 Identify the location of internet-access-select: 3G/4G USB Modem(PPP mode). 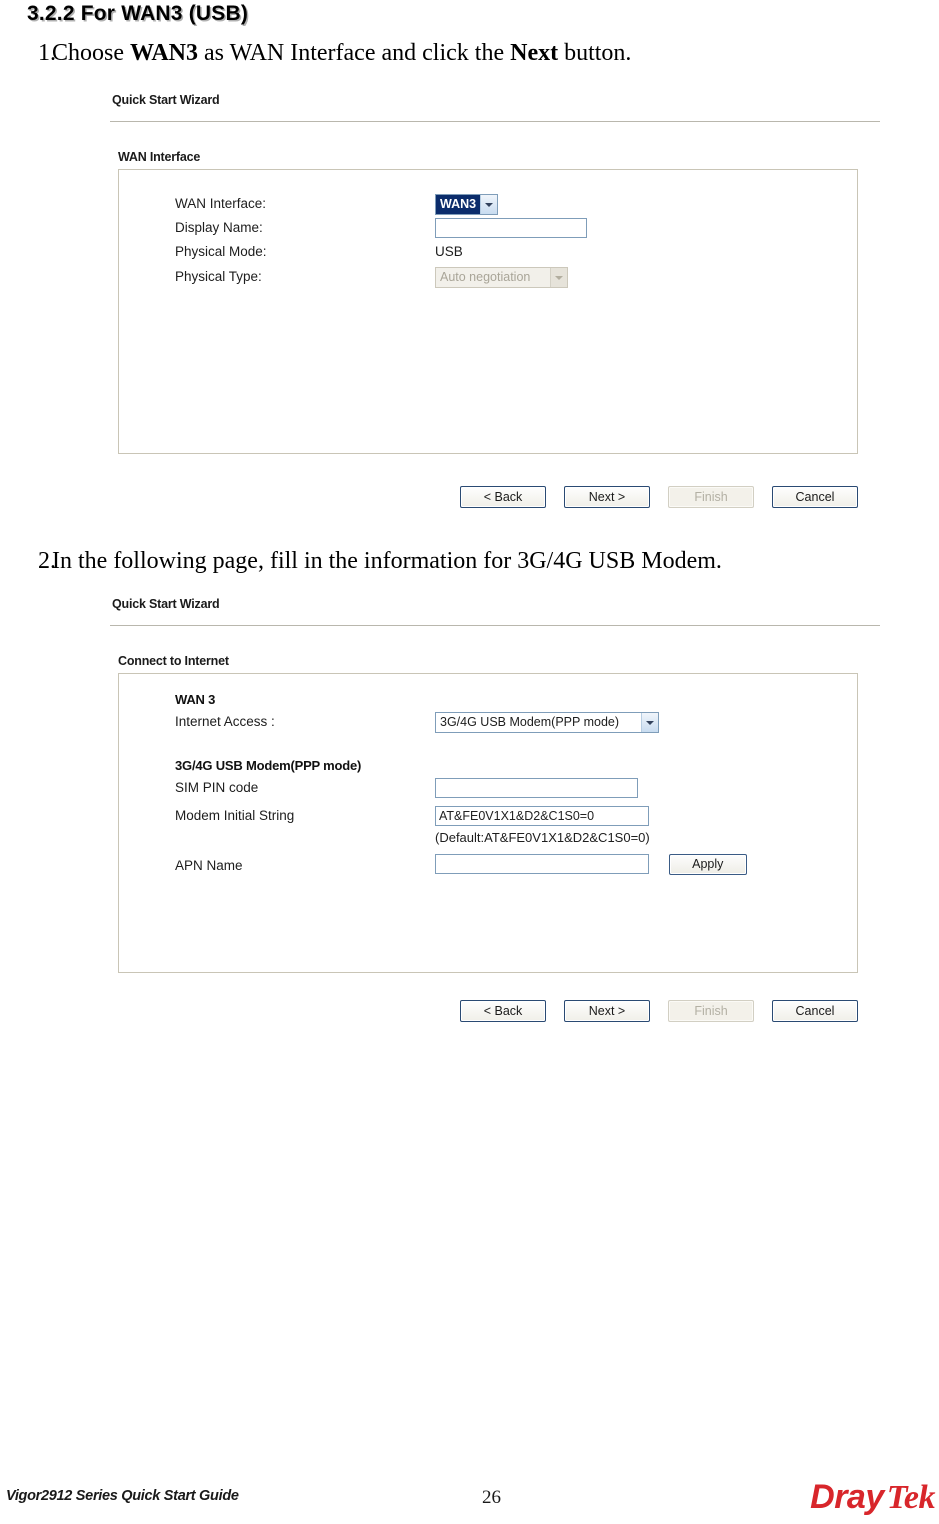
(547, 722).